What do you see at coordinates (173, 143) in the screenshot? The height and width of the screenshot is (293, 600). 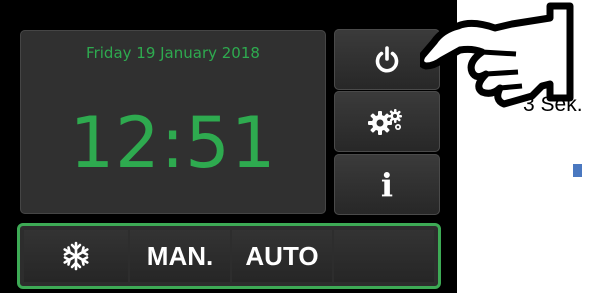 I see `time-text: 12:51` at bounding box center [173, 143].